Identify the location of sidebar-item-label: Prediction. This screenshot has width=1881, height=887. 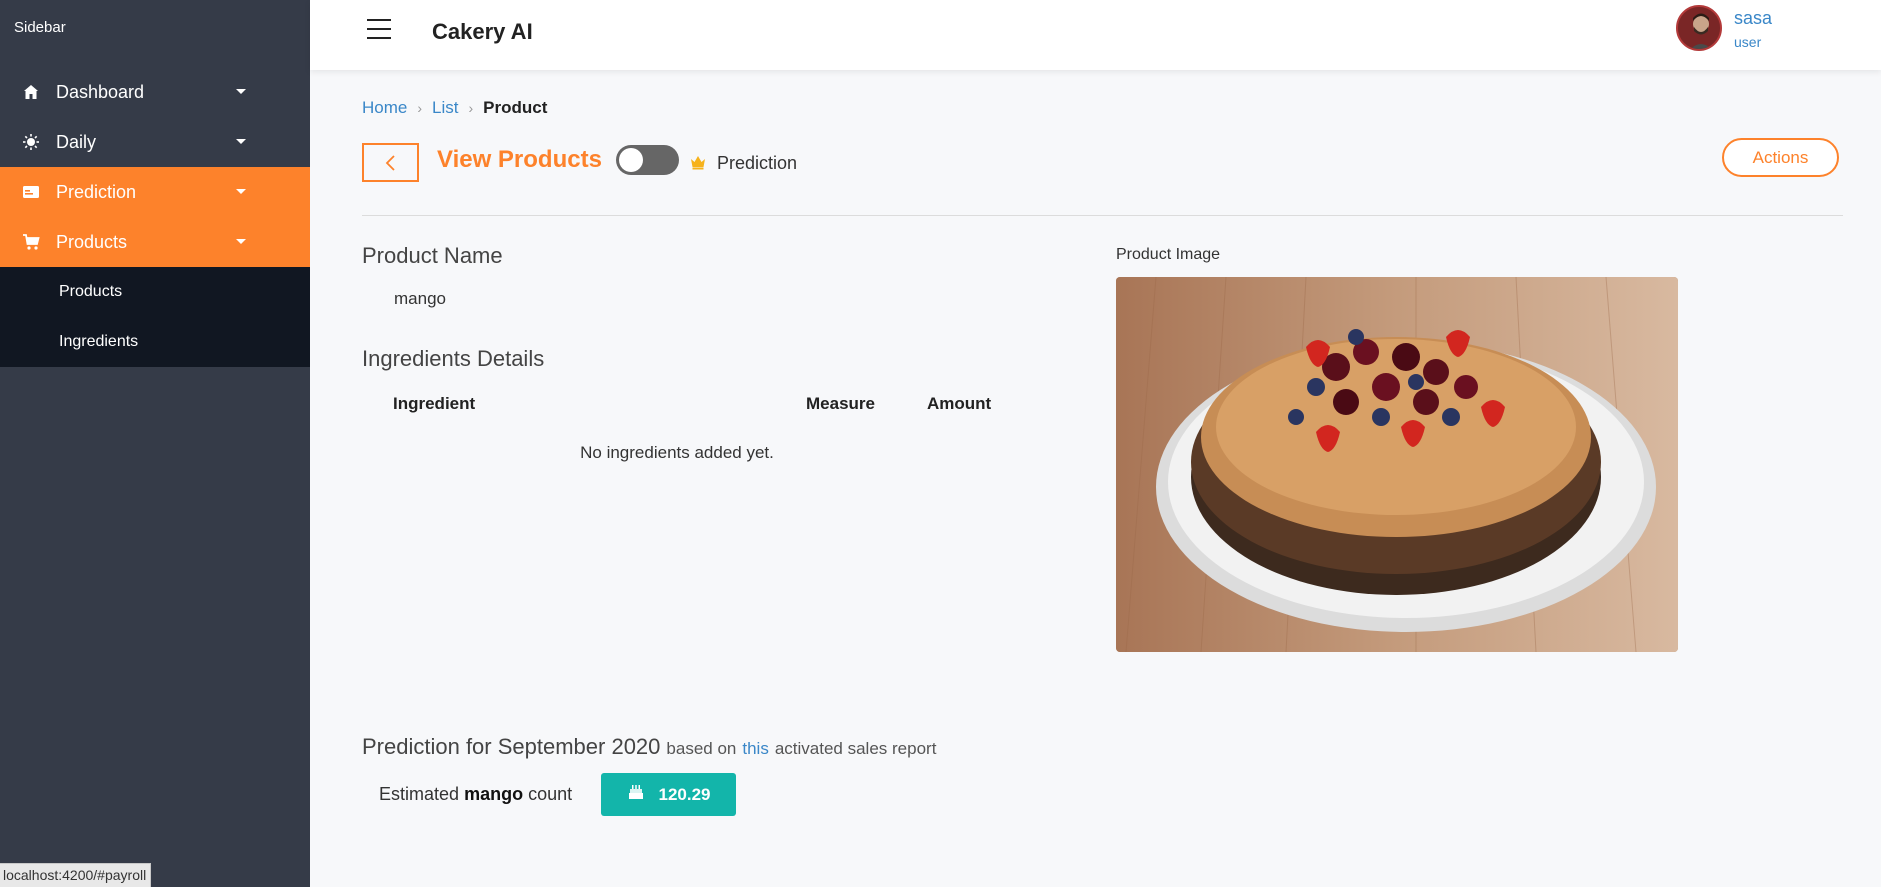
(96, 191).